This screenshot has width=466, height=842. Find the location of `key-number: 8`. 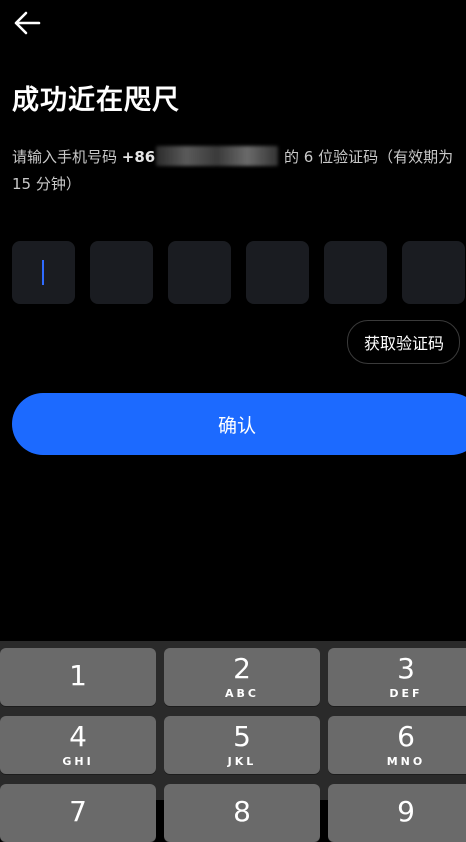

key-number: 8 is located at coordinates (242, 811).